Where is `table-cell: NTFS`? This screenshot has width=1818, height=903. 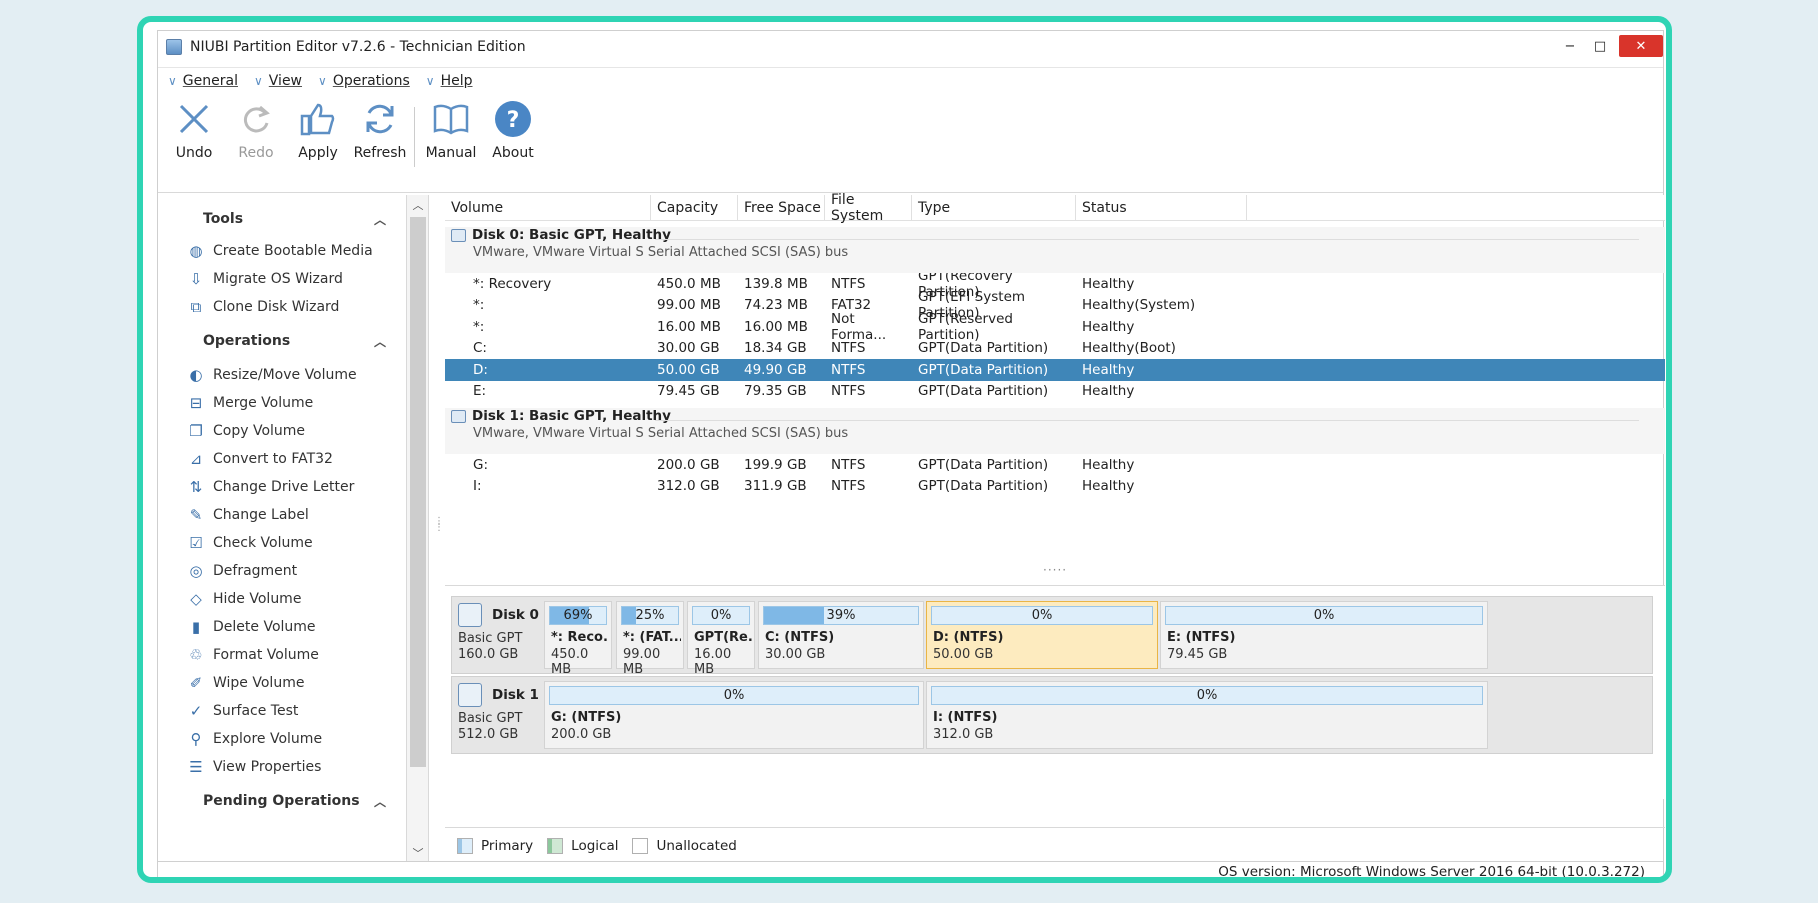 table-cell: NTFS is located at coordinates (848, 348).